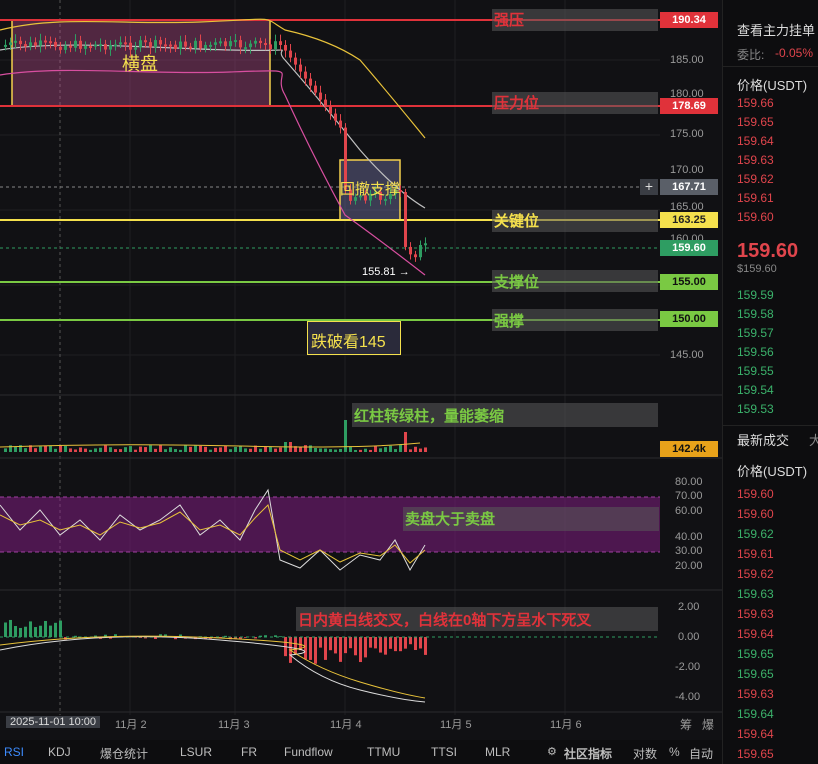  What do you see at coordinates (755, 122) in the screenshot?
I see `ask-row: 159.65` at bounding box center [755, 122].